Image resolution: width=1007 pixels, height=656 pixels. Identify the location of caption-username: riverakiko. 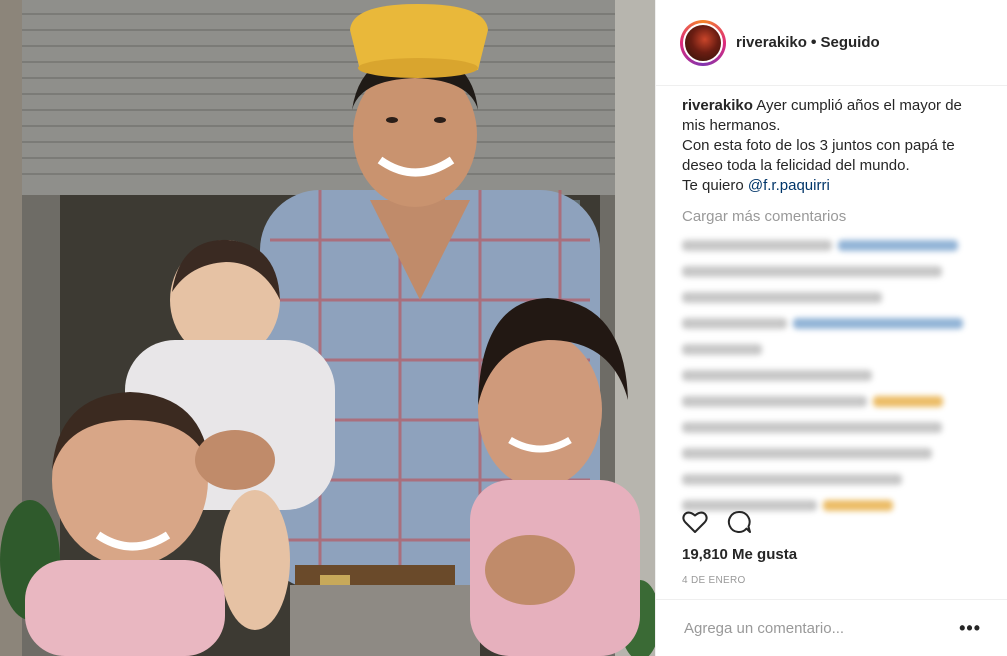
(717, 105).